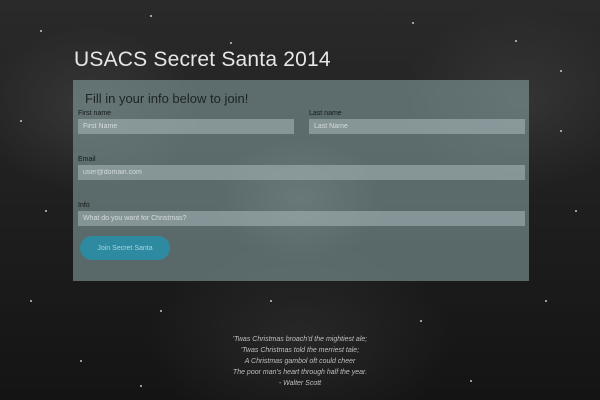  What do you see at coordinates (301, 218) in the screenshot?
I see `info-input` at bounding box center [301, 218].